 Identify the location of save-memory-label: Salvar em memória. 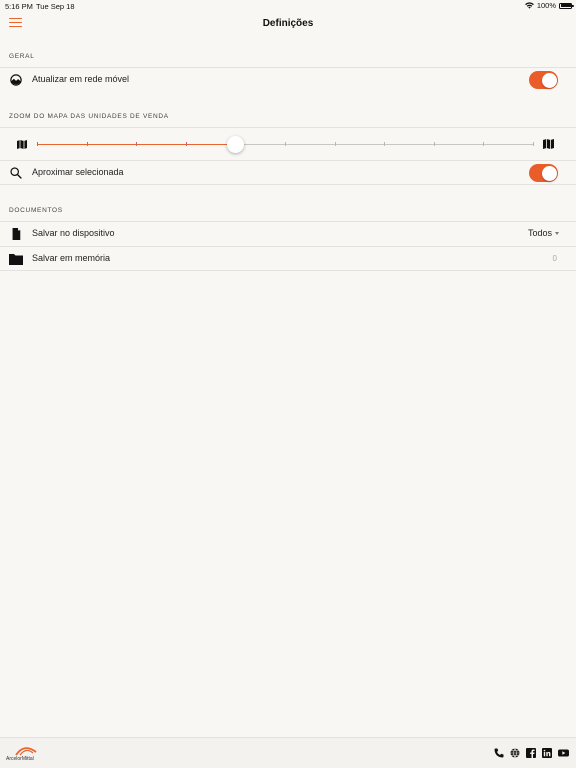
(71, 258).